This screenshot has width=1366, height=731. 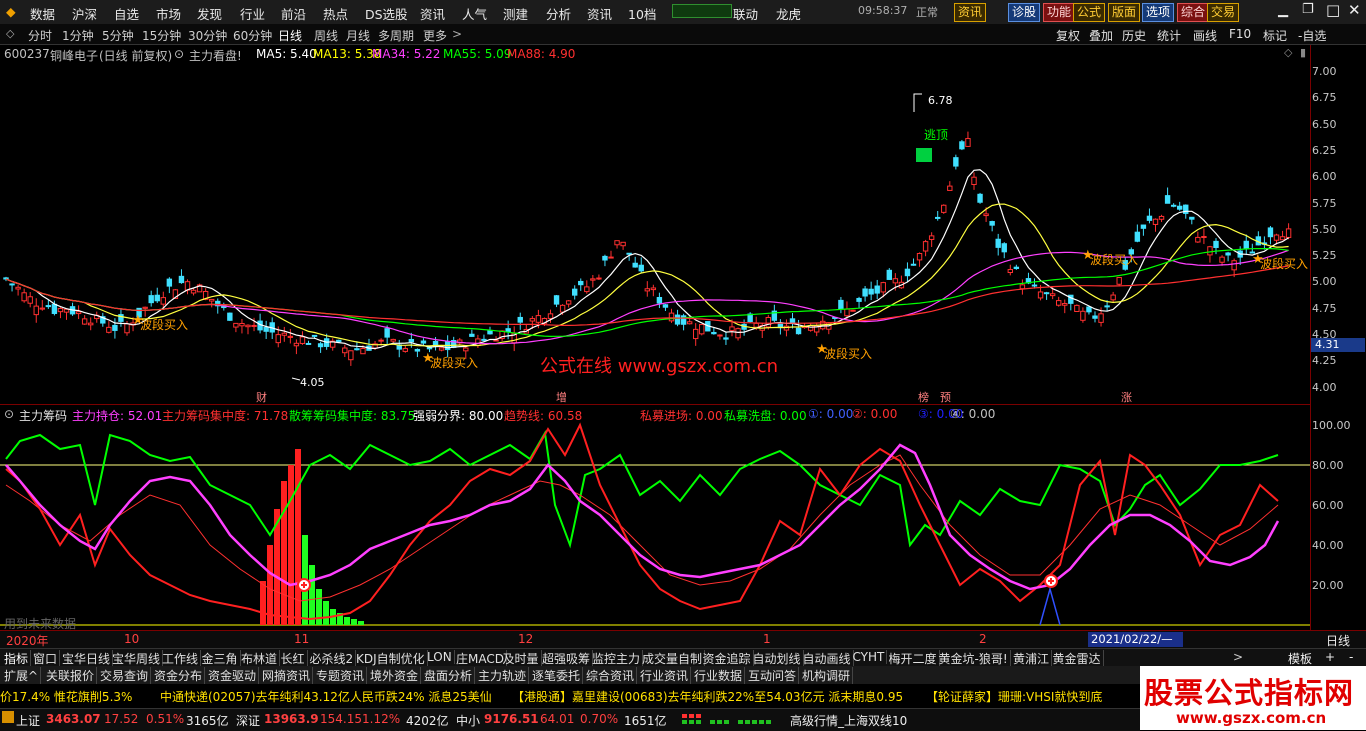 I want to click on right-tool-5: F10, so click(x=1240, y=34).